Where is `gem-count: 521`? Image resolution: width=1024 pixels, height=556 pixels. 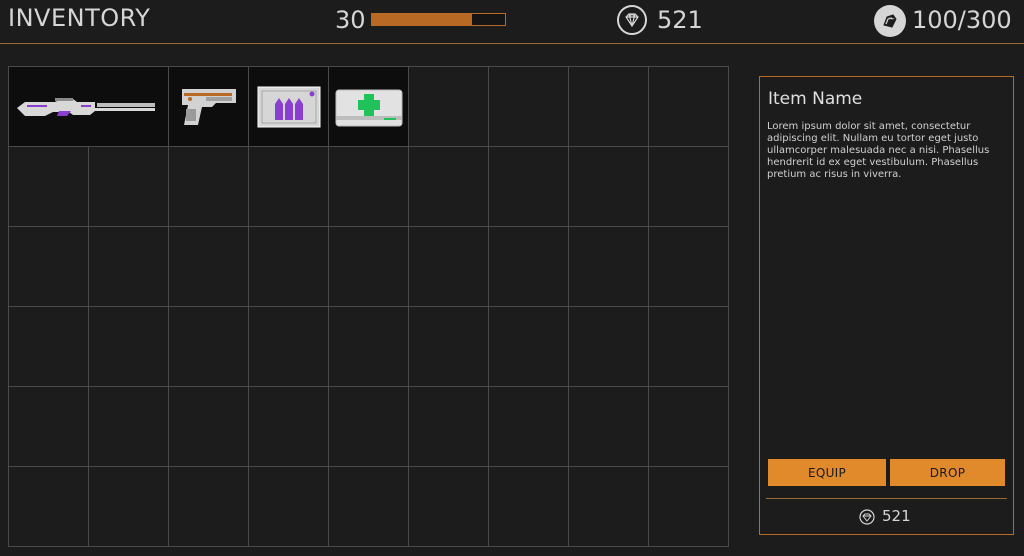
gem-count: 521 is located at coordinates (680, 20).